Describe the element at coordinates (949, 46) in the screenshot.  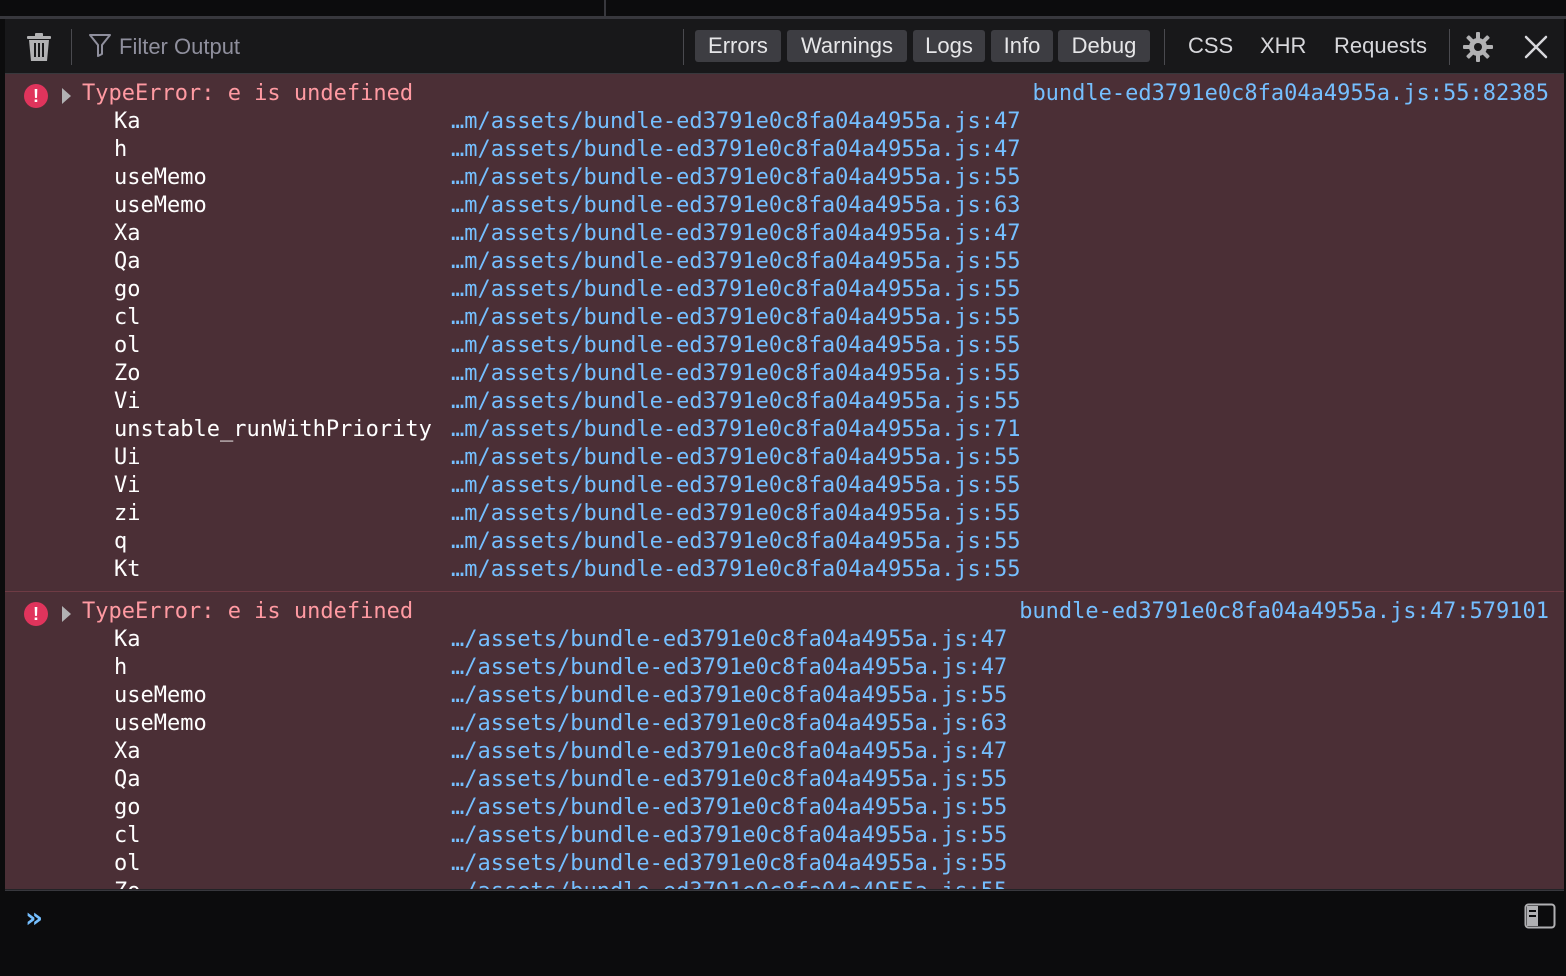
I see `filter-logs-button: Logs` at that location.